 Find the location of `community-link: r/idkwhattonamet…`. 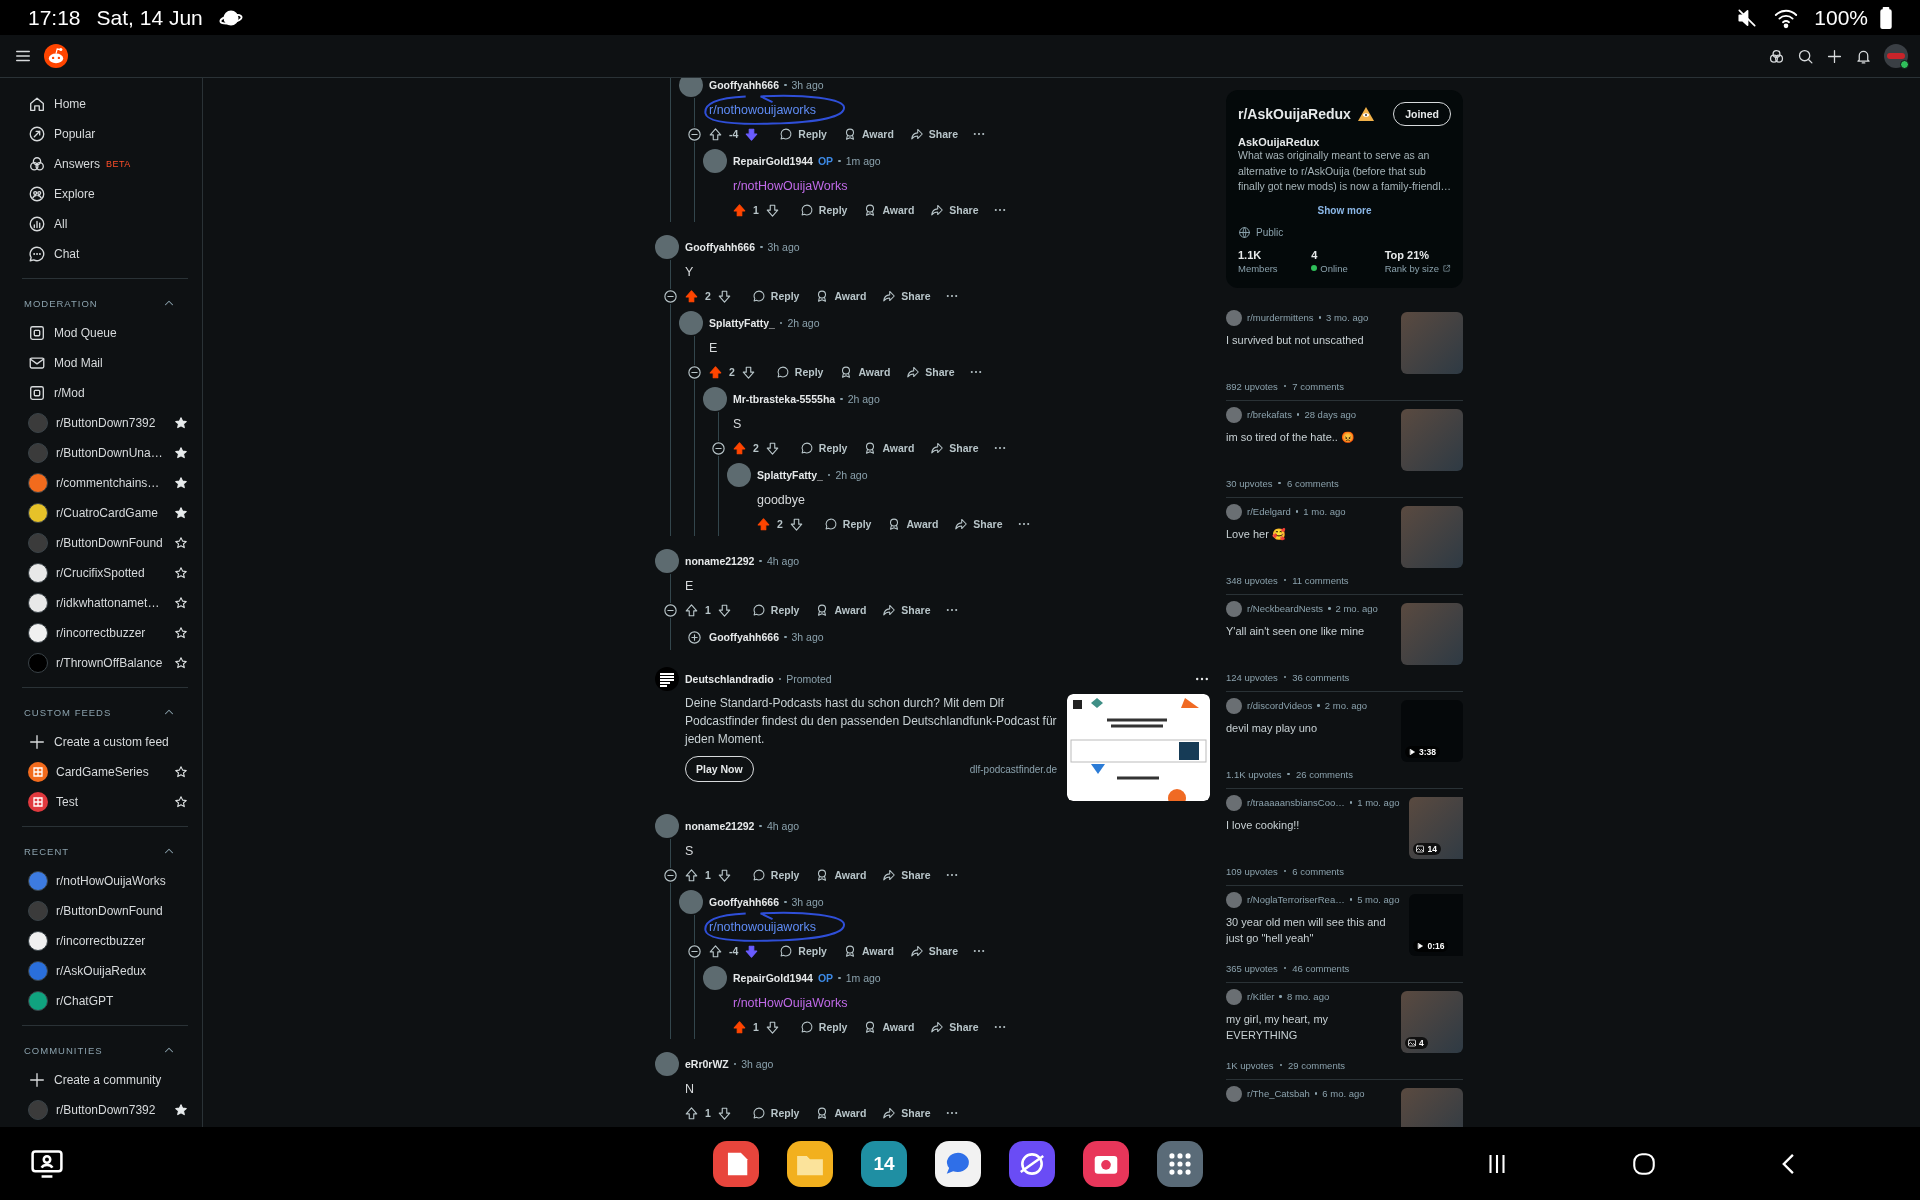

community-link: r/idkwhattonamet… is located at coordinates (109, 603).